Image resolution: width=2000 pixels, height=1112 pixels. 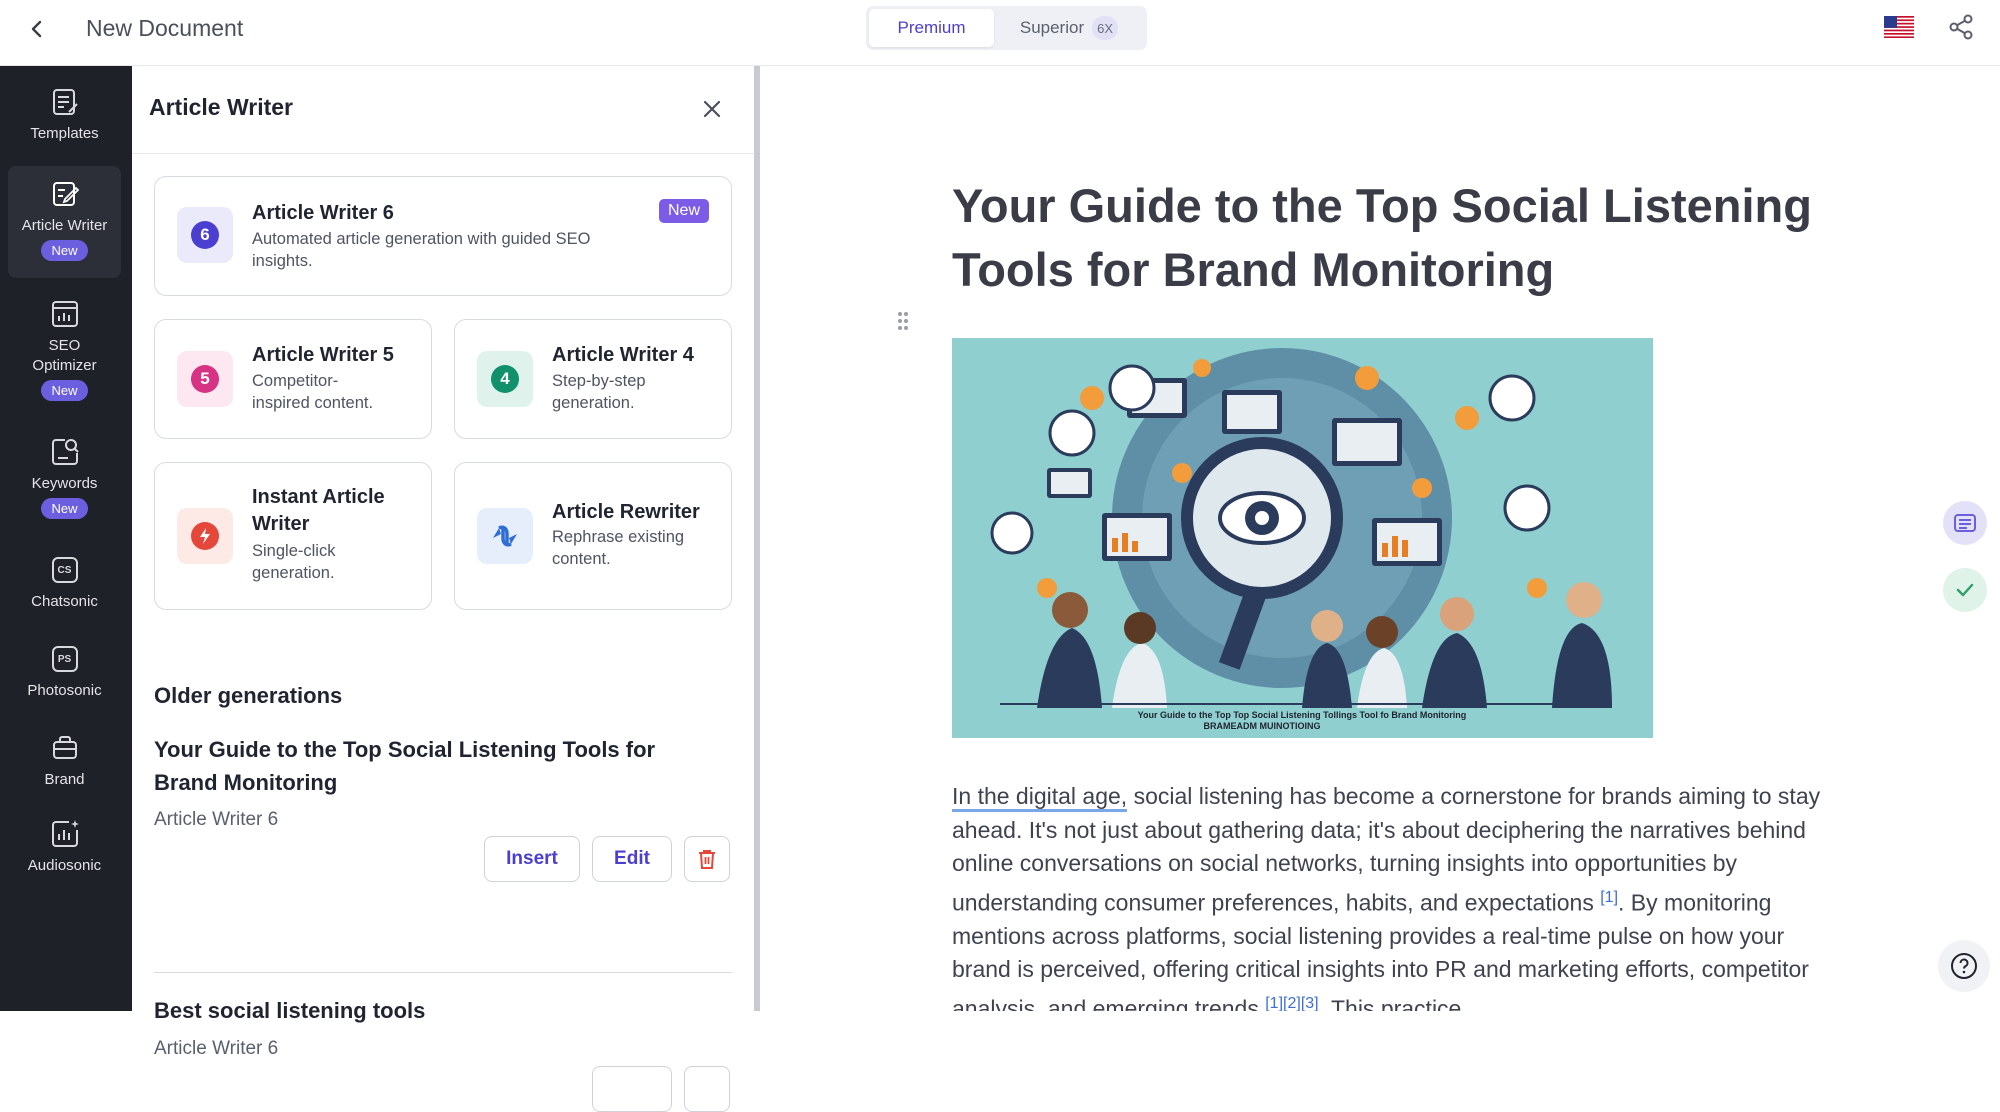 I want to click on article-writer-4-icon: 4, so click(x=505, y=379).